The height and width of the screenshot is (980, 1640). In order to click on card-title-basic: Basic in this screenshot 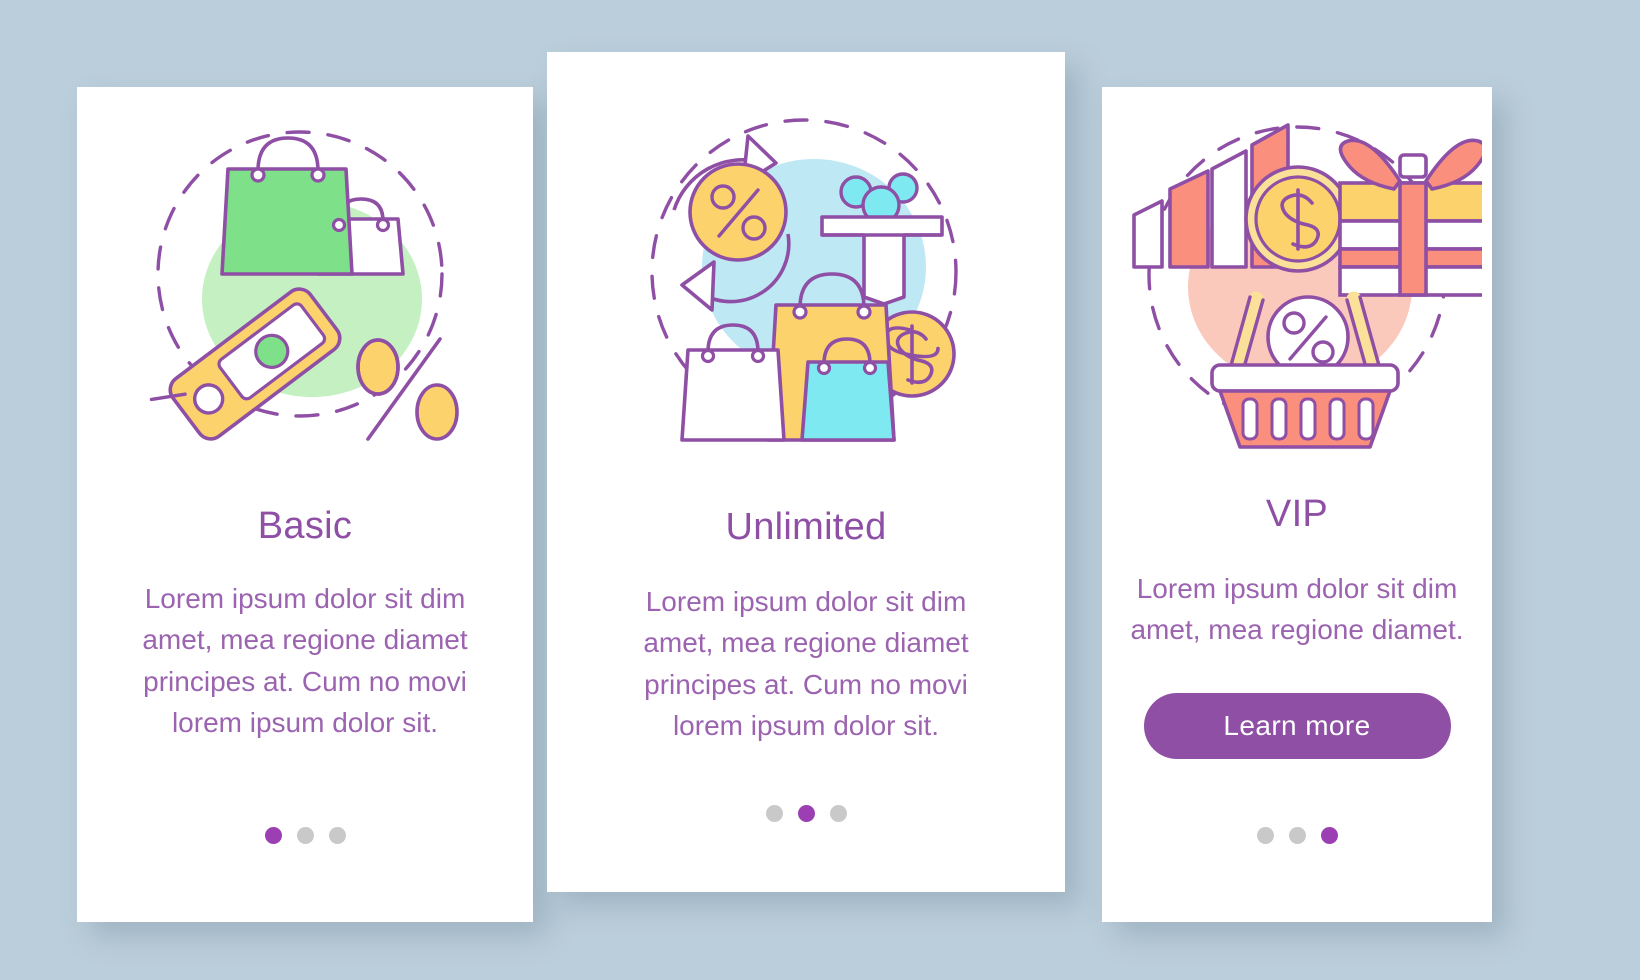, I will do `click(305, 526)`.